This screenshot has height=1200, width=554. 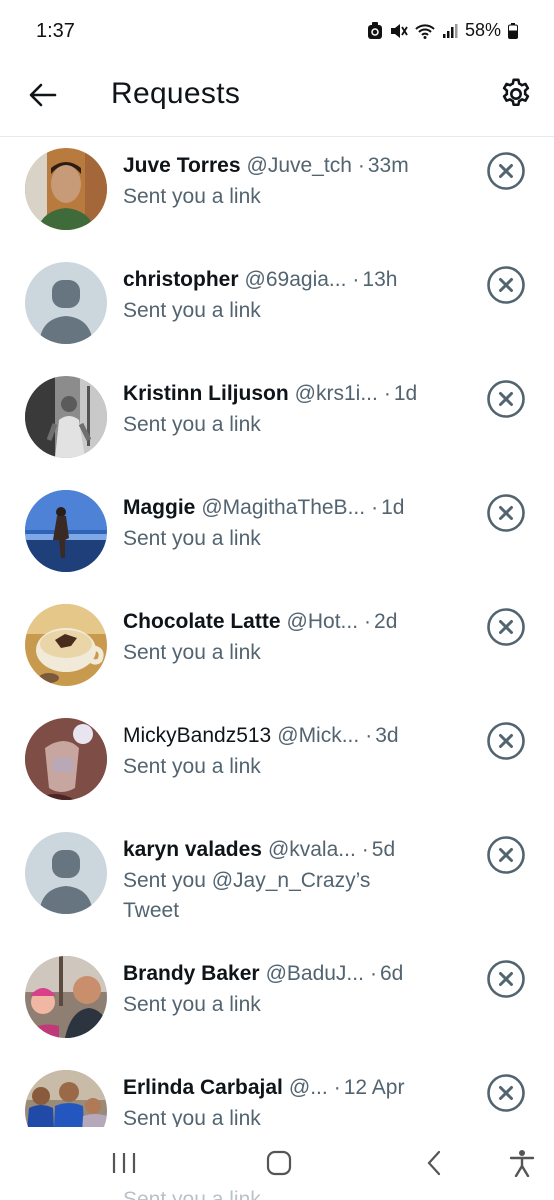 I want to click on next-item-peek: Sent you a link, so click(x=192, y=1194).